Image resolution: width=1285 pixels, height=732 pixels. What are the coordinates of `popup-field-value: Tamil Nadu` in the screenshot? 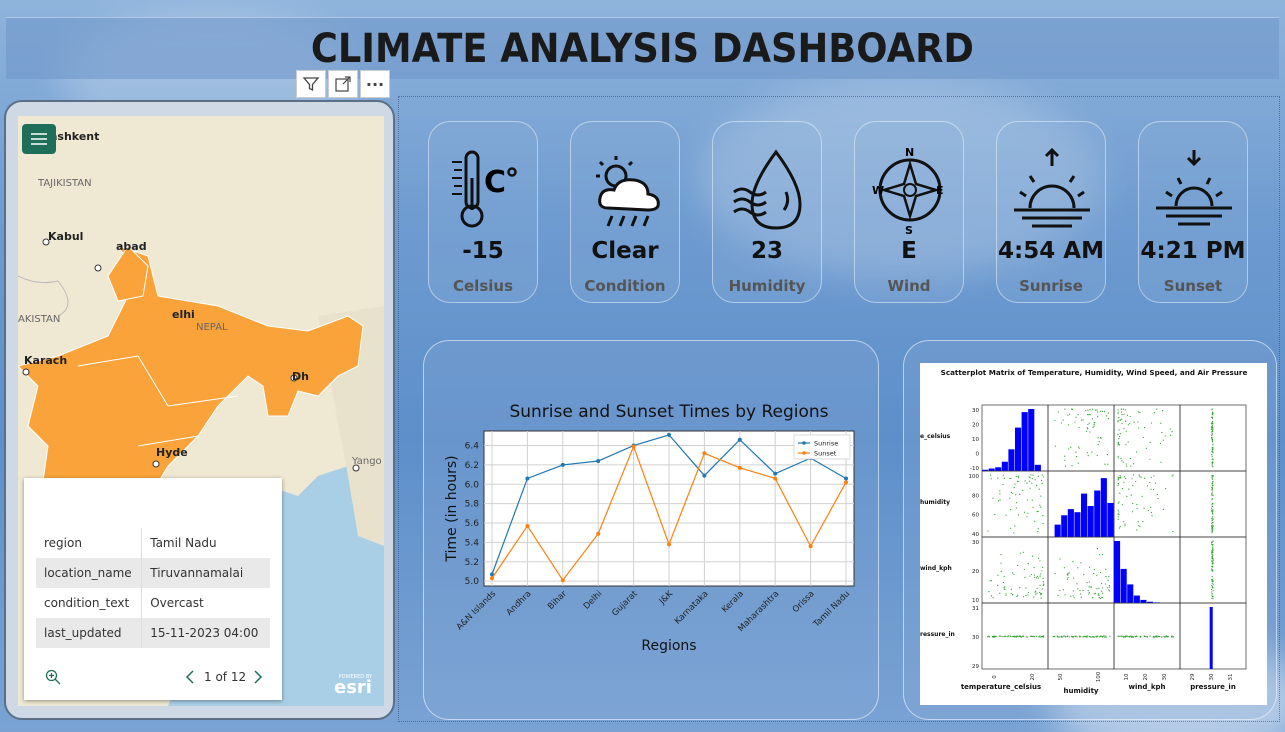 It's located at (183, 543).